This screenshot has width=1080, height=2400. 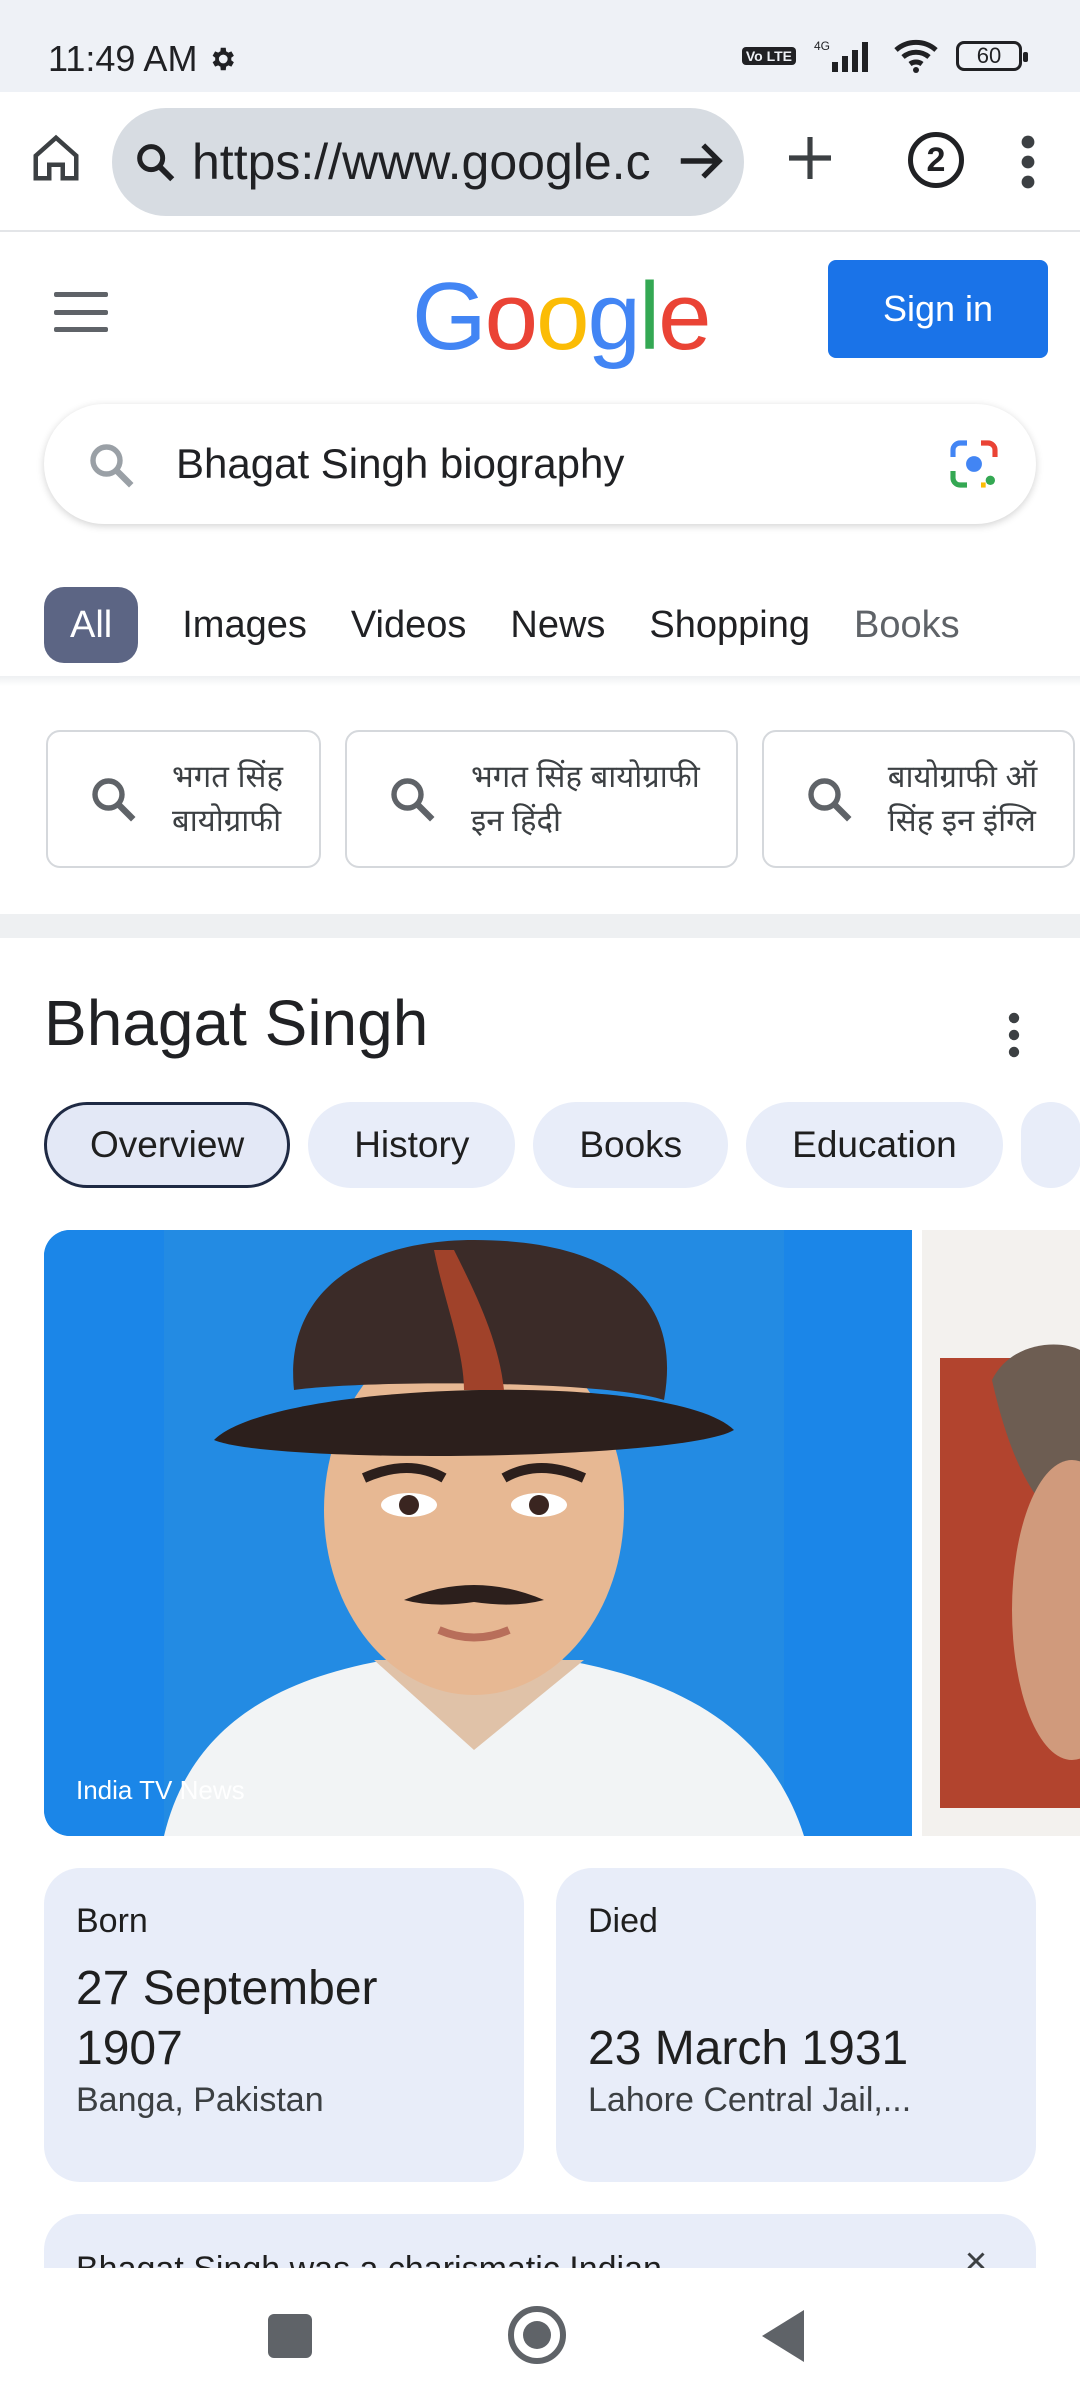 I want to click on battery-level: 60, so click(x=989, y=55).